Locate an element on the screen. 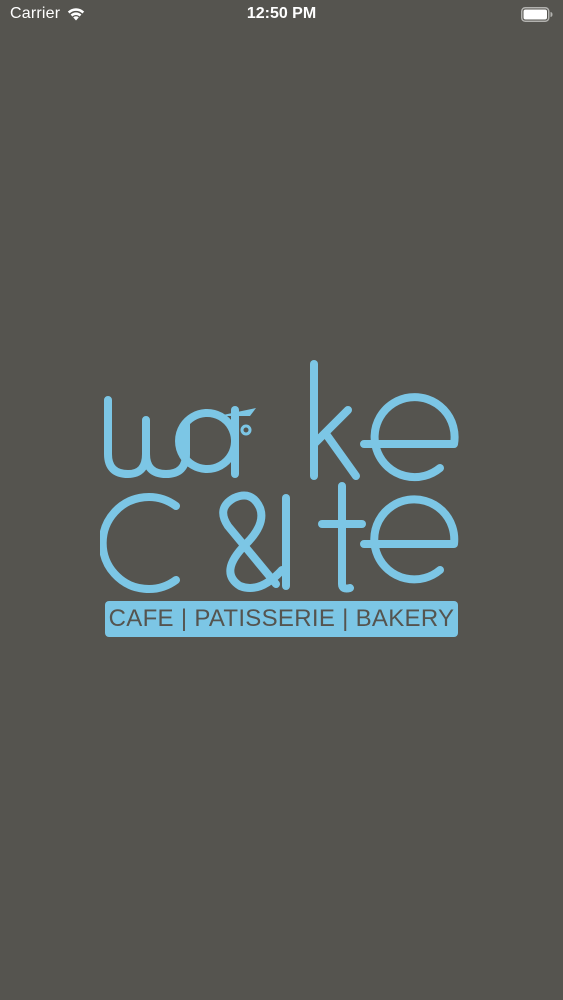 The image size is (563, 1000). tagline-banner: CAFE | PATISSERIE | BAKERY is located at coordinates (281, 619).